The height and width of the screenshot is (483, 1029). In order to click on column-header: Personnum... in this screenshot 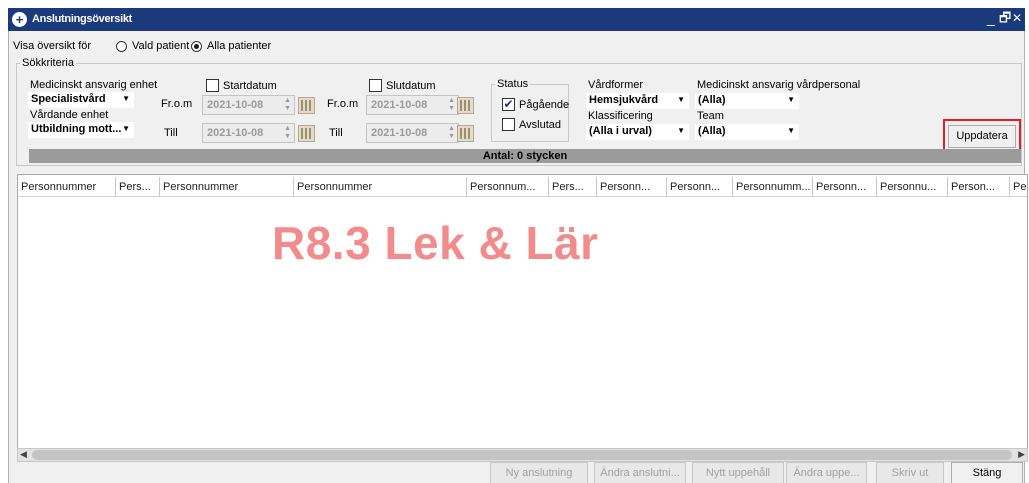, I will do `click(508, 187)`.